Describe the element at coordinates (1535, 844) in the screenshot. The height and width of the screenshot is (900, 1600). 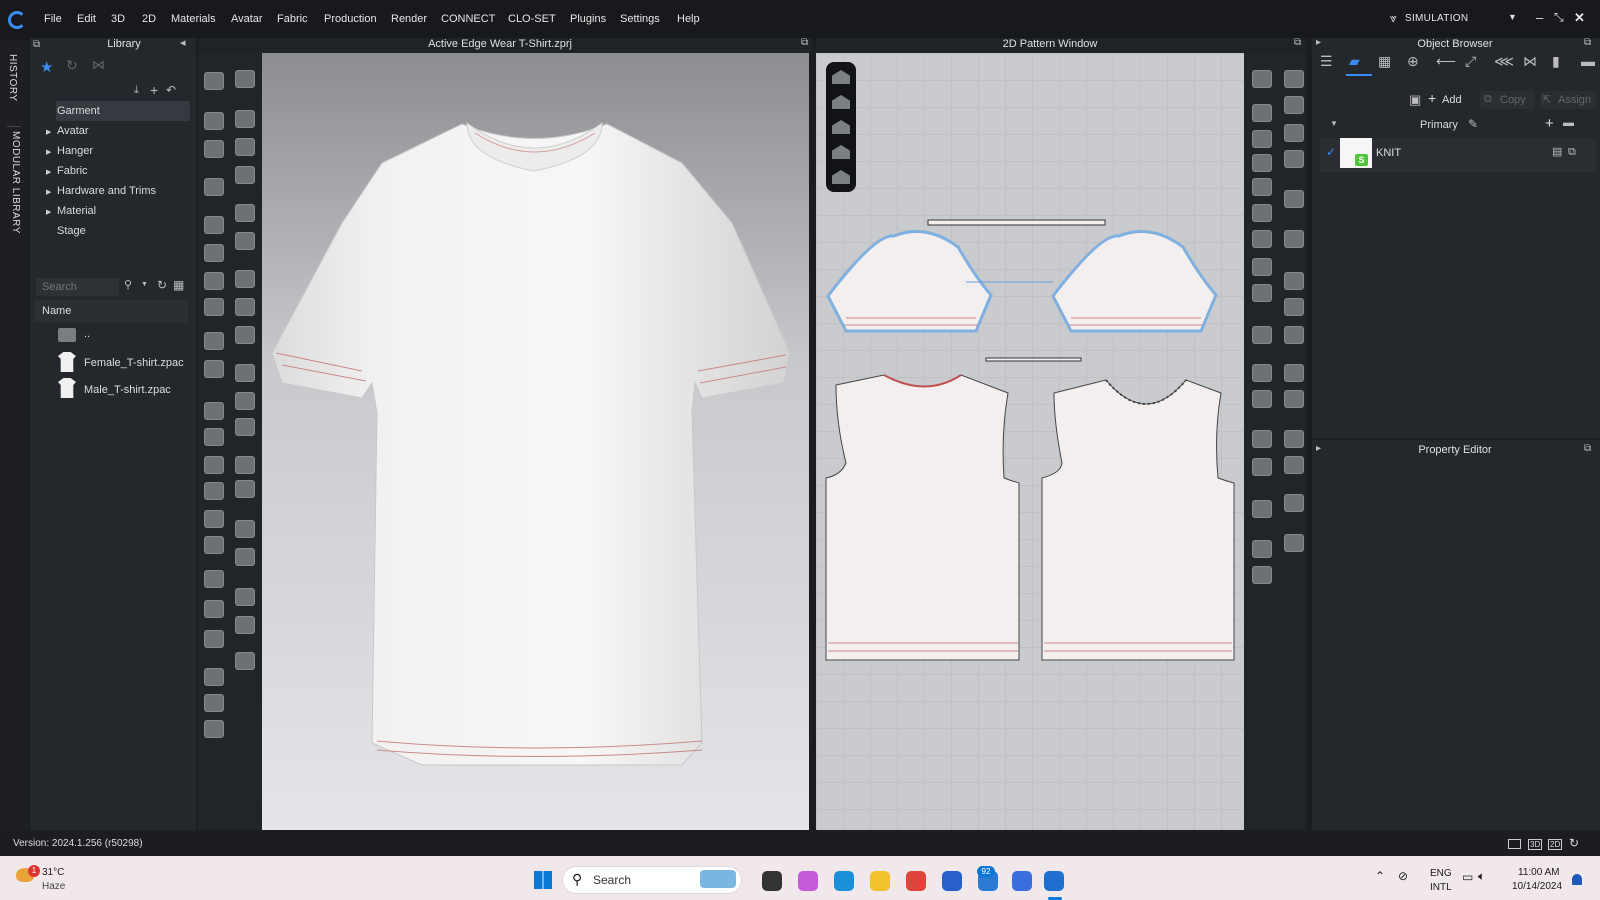
I see `3d-layout-icon: 3D` at that location.